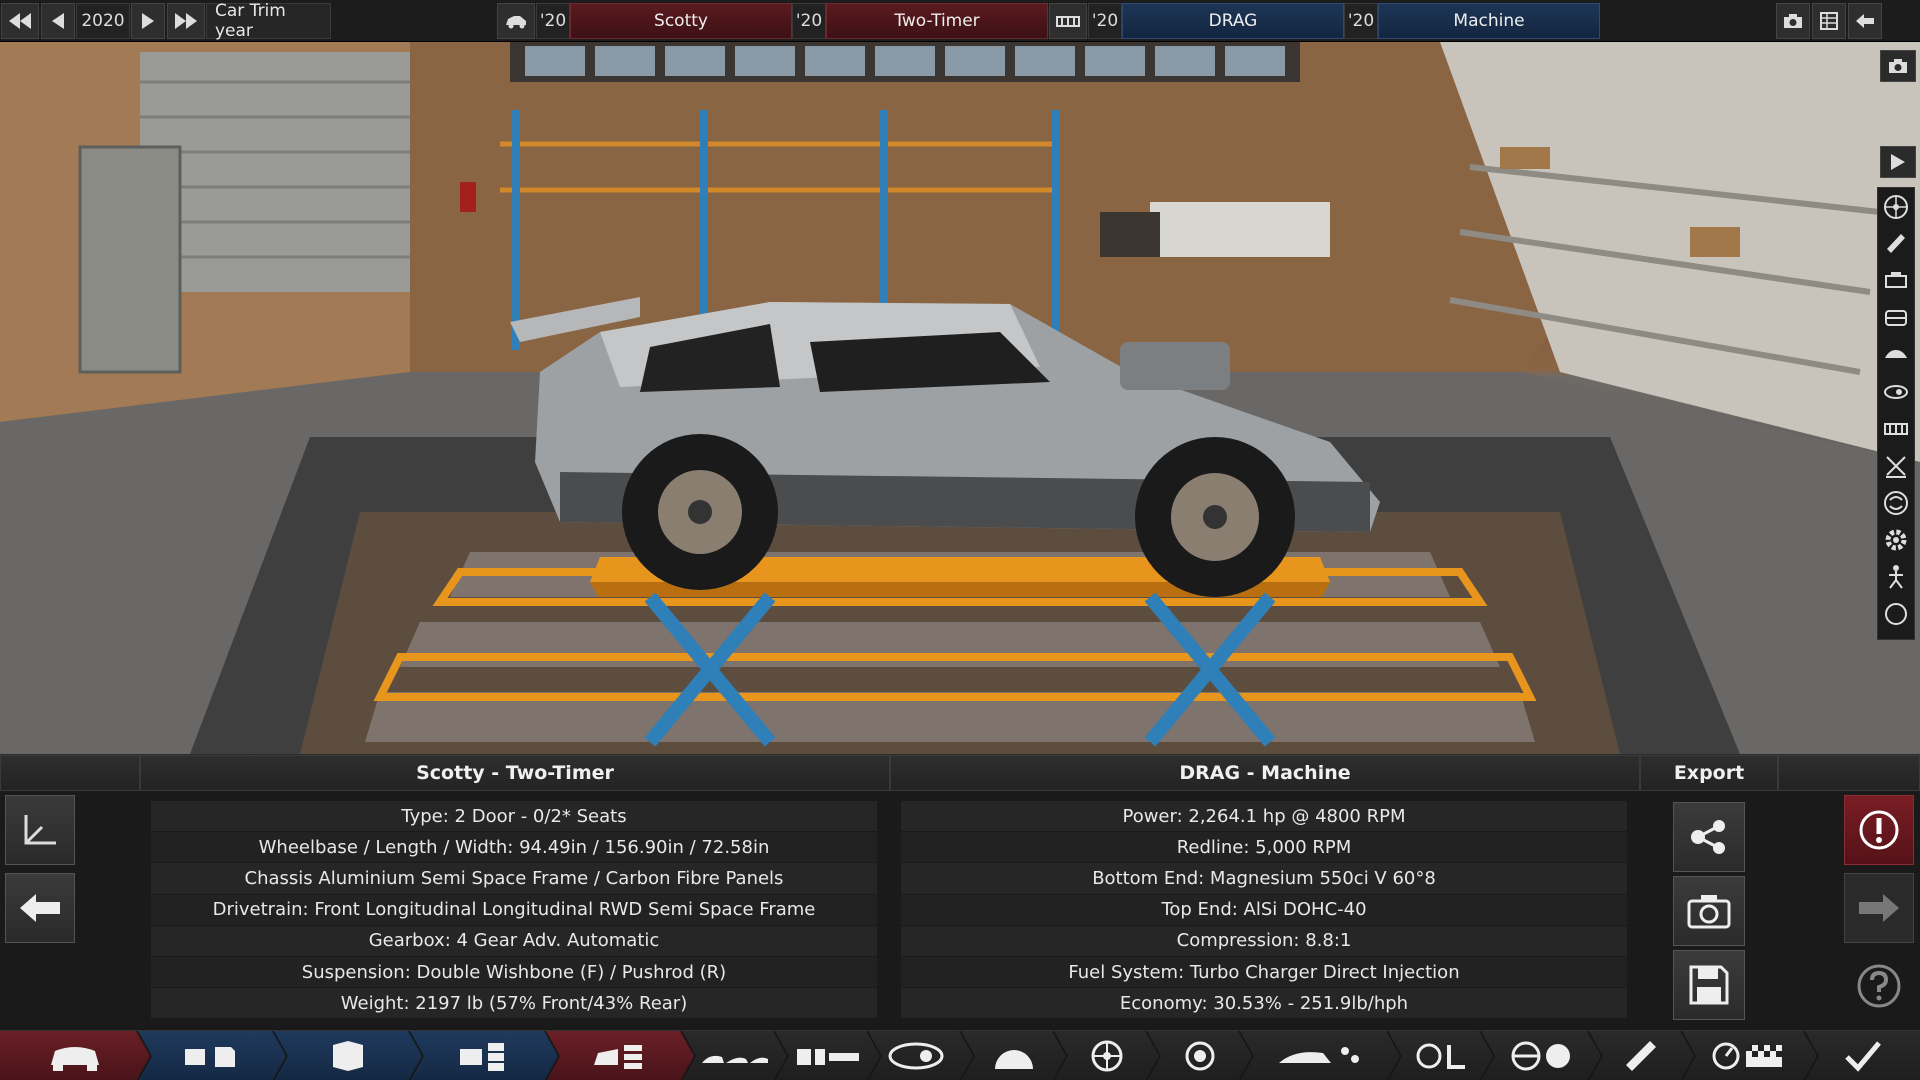 The image size is (1920, 1080). I want to click on nav-tab-wheels, so click(1106, 1055).